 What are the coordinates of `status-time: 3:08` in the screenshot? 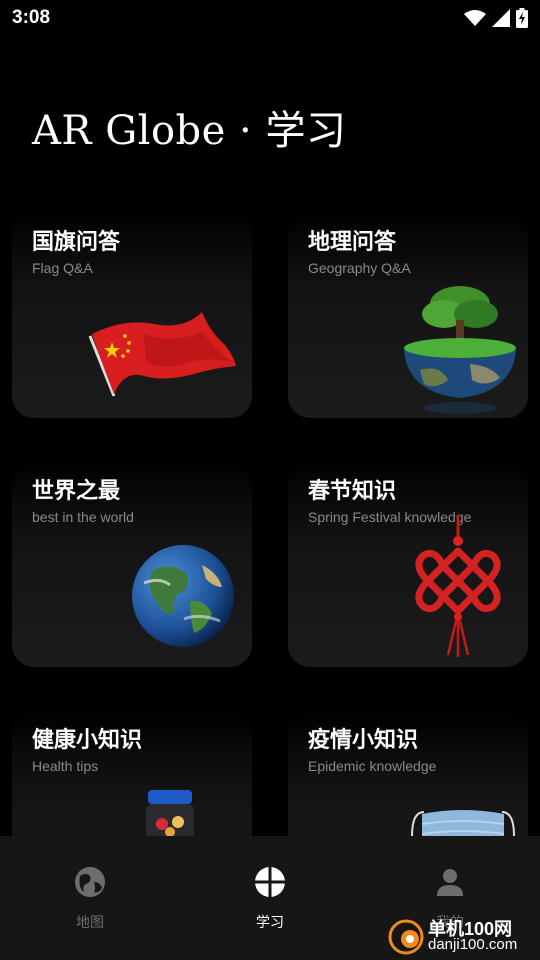 It's located at (31, 17).